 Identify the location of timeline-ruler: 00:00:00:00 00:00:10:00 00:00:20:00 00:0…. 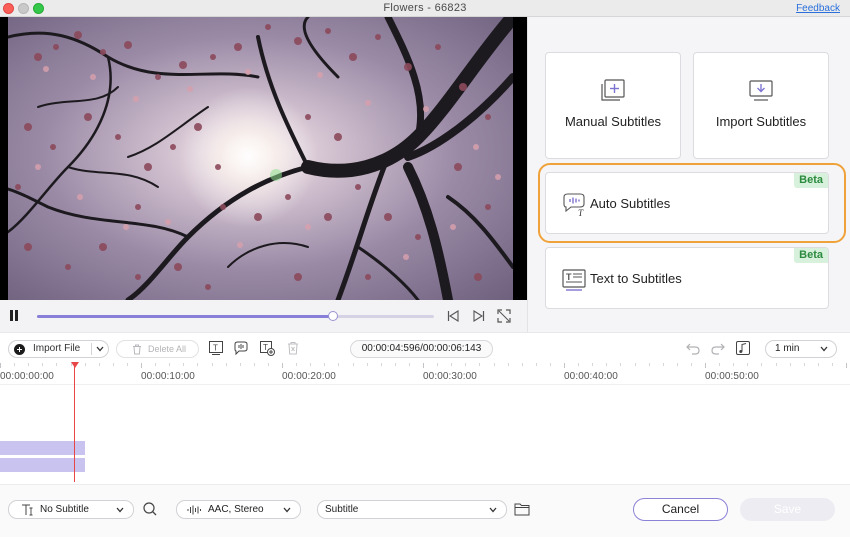
(425, 374).